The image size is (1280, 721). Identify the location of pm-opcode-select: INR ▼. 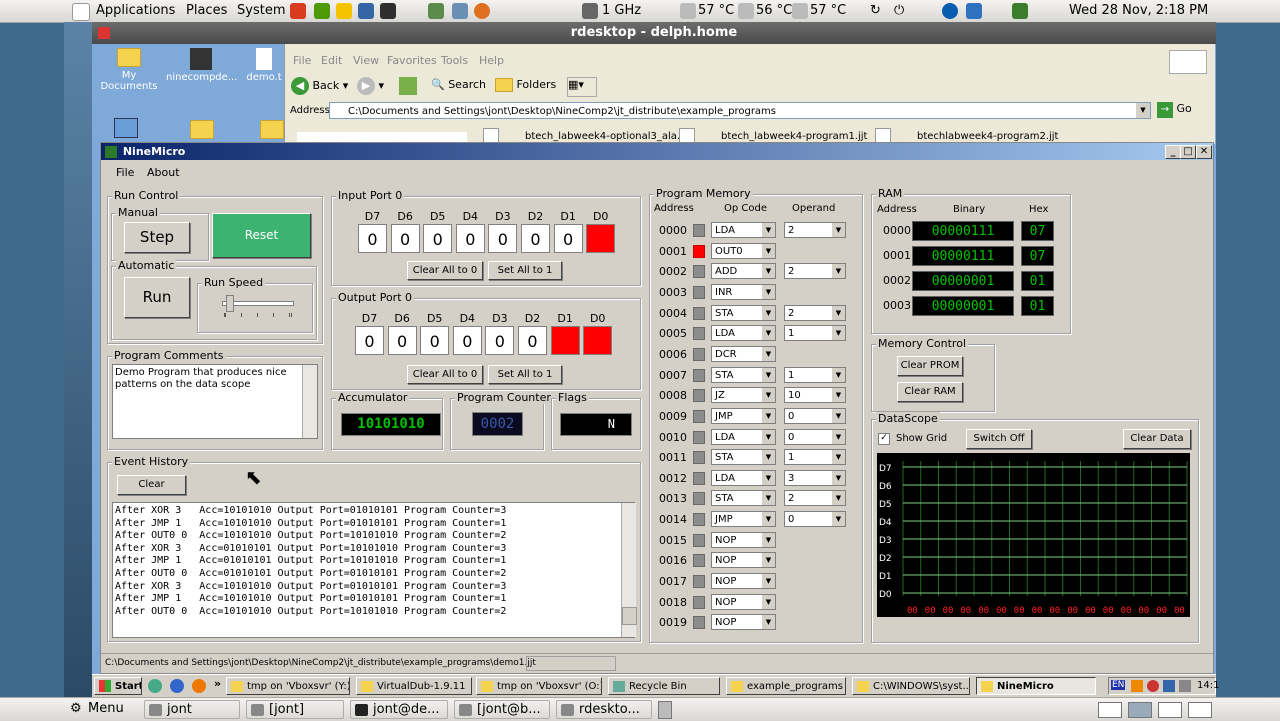
(743, 291).